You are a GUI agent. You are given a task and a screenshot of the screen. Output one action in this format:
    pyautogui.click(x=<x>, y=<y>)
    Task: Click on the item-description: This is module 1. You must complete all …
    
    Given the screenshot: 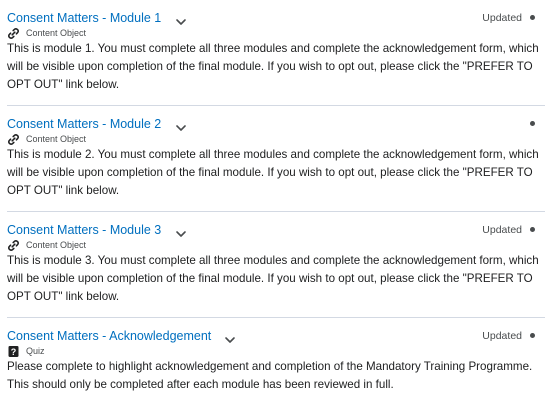 What is the action you would take?
    pyautogui.click(x=273, y=66)
    